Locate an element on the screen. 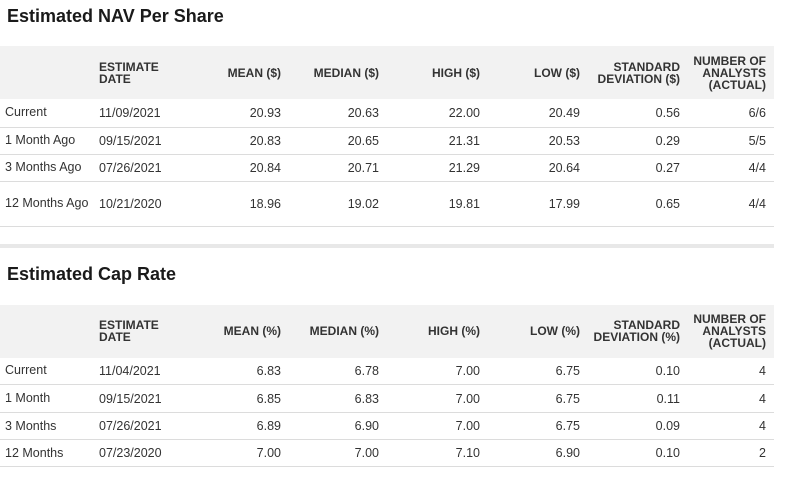 The height and width of the screenshot is (479, 785). cap-header-low: LOW (%) is located at coordinates (538, 331).